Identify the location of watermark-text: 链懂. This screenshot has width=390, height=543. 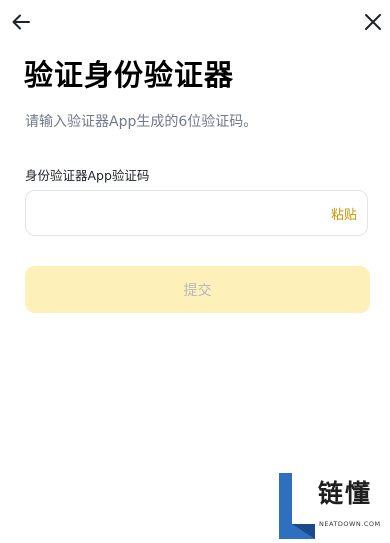
(345, 493).